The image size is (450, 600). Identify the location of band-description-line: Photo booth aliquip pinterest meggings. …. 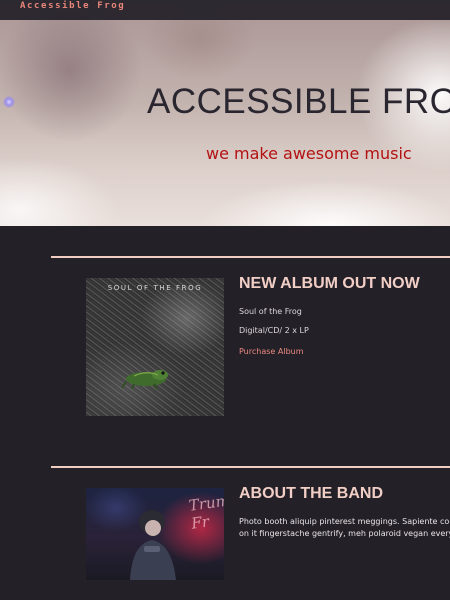
(344, 521).